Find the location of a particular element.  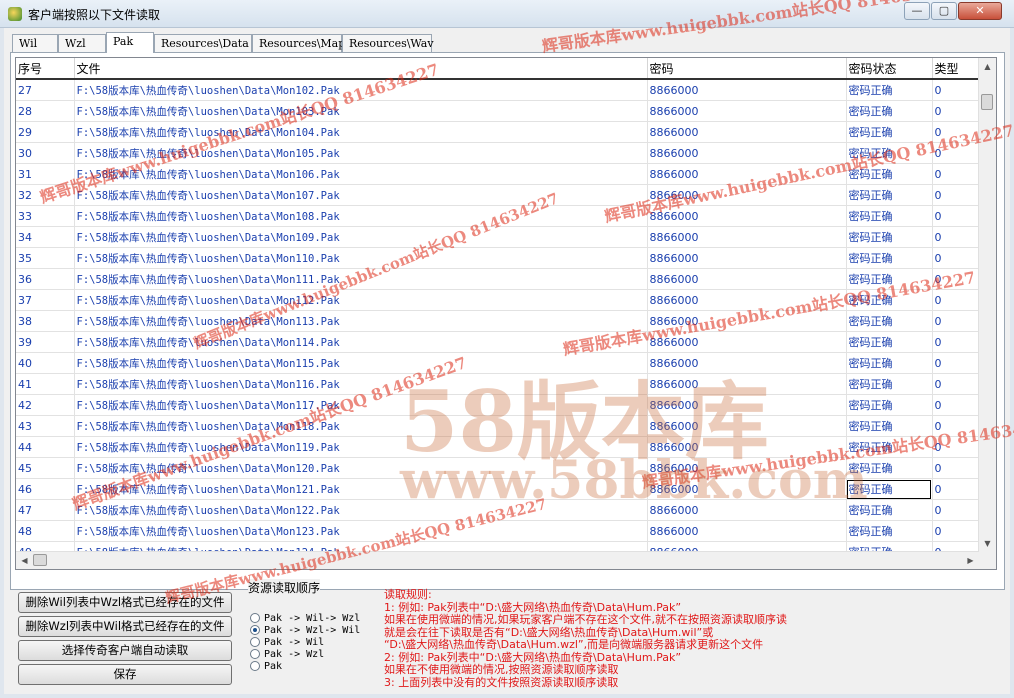

scroll-right-icon: ▶ is located at coordinates (970, 560).